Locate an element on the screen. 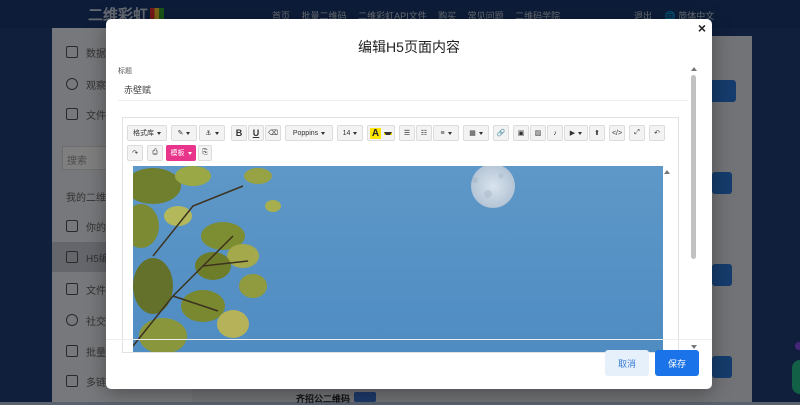 This screenshot has width=800, height=405. title-input is located at coordinates (403, 90).